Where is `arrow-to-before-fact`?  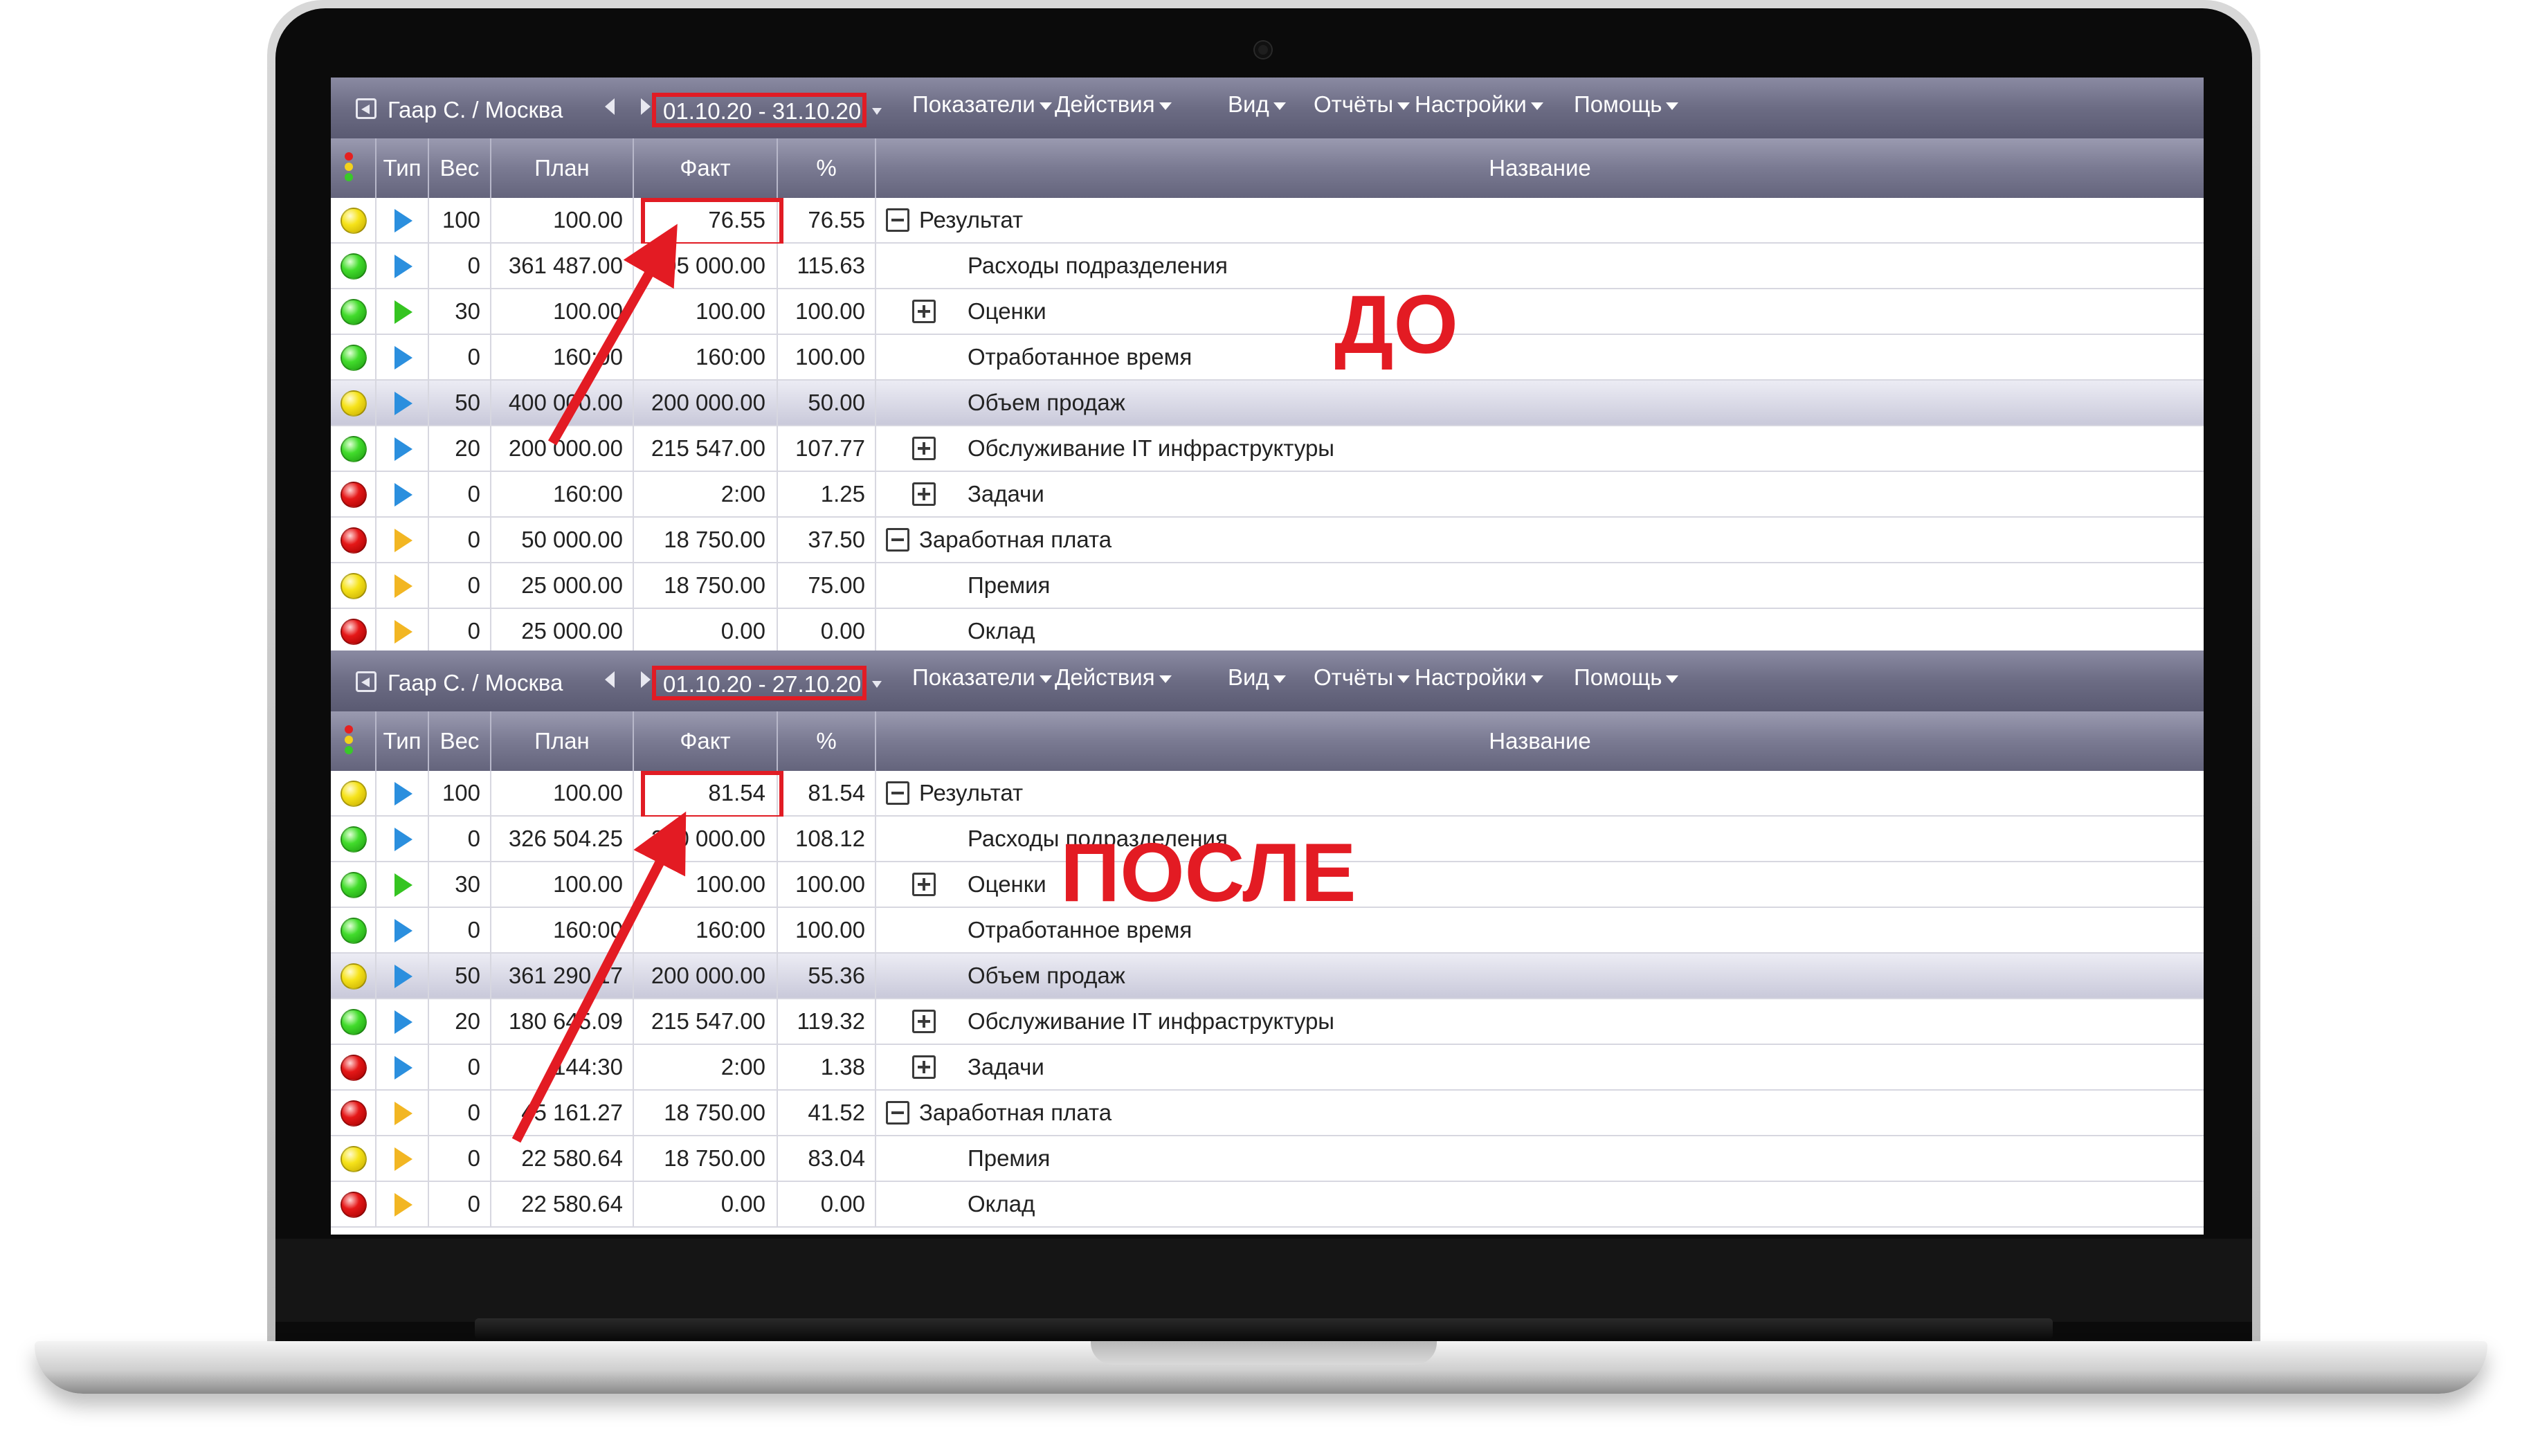
arrow-to-before-fact is located at coordinates (612, 335).